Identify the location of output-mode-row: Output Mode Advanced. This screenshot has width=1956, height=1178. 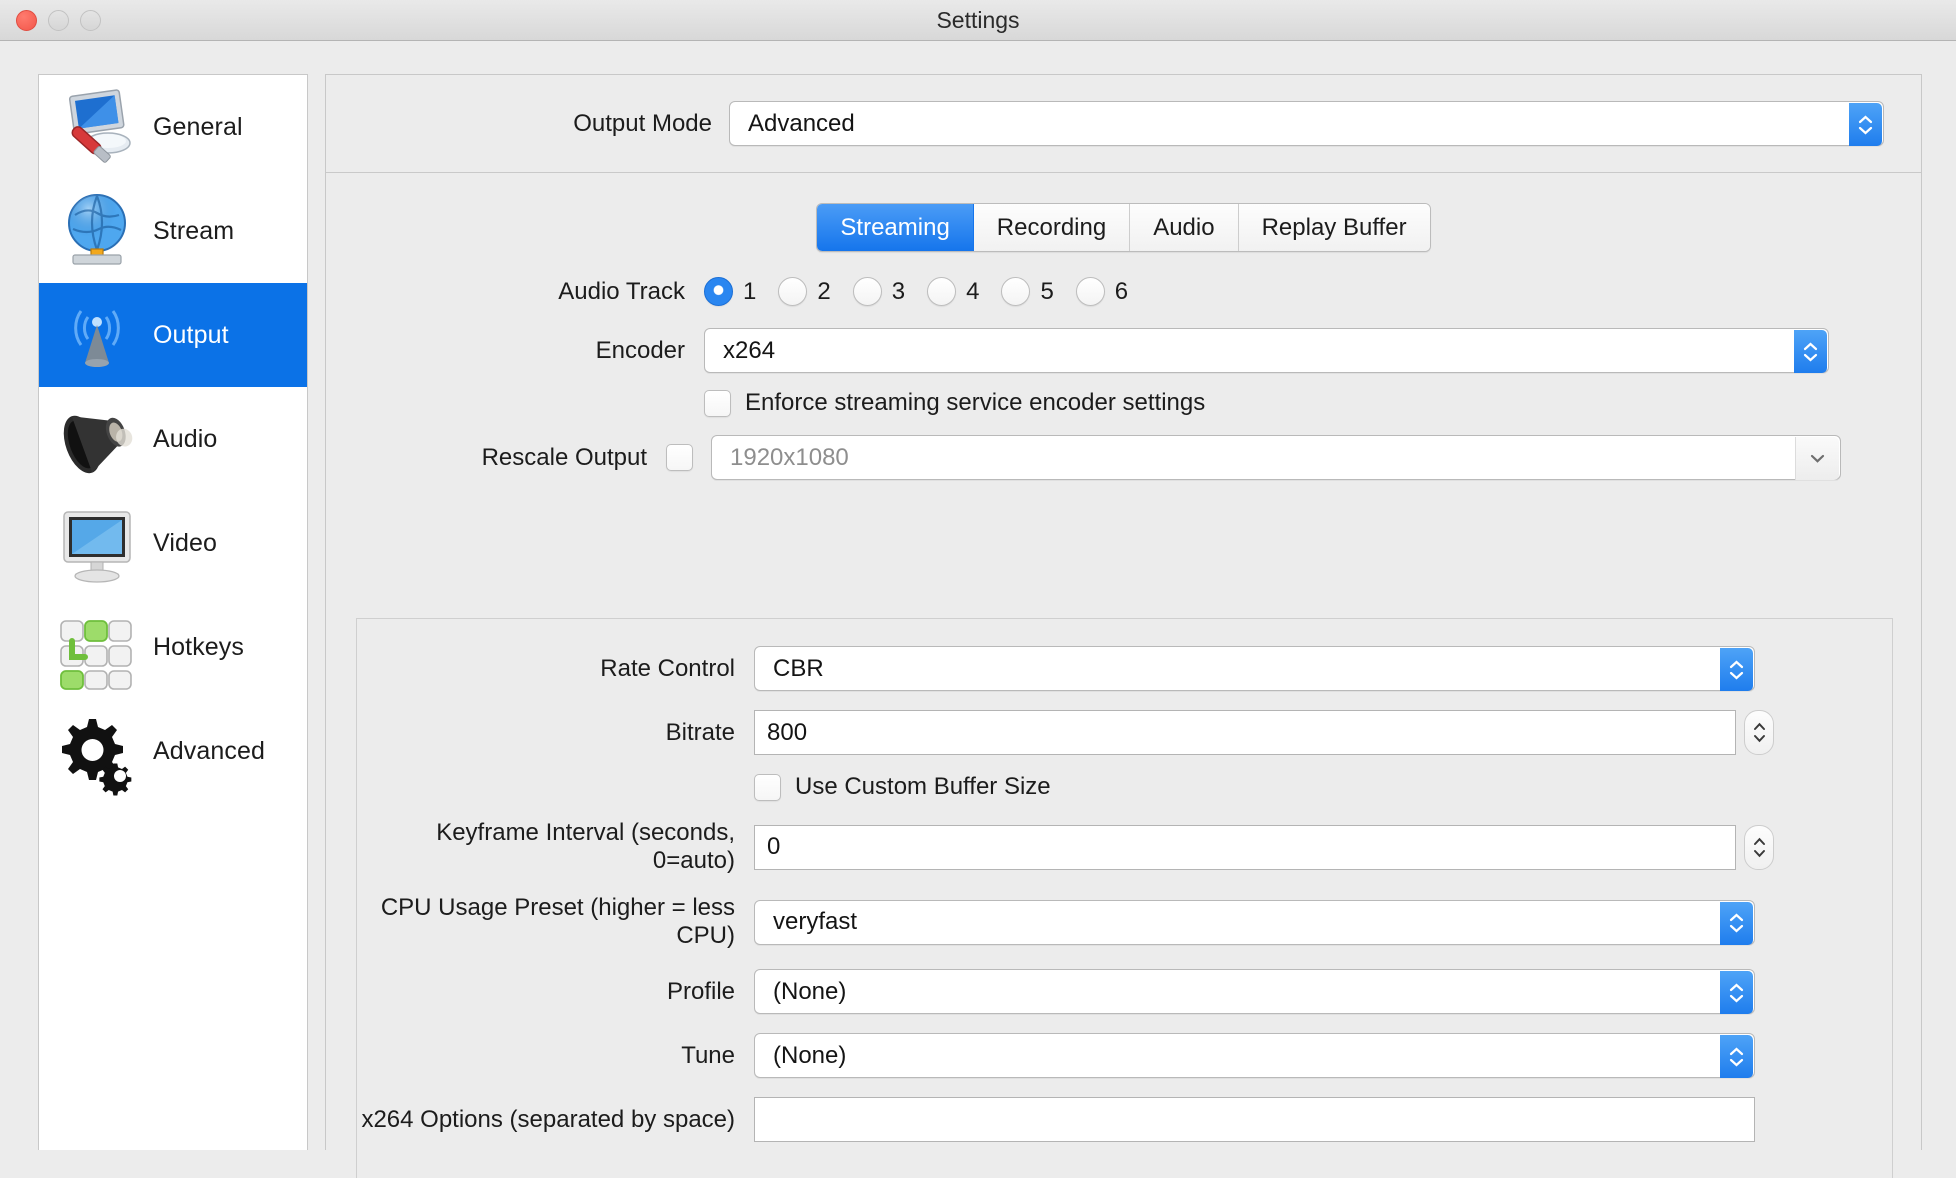
(1123, 124).